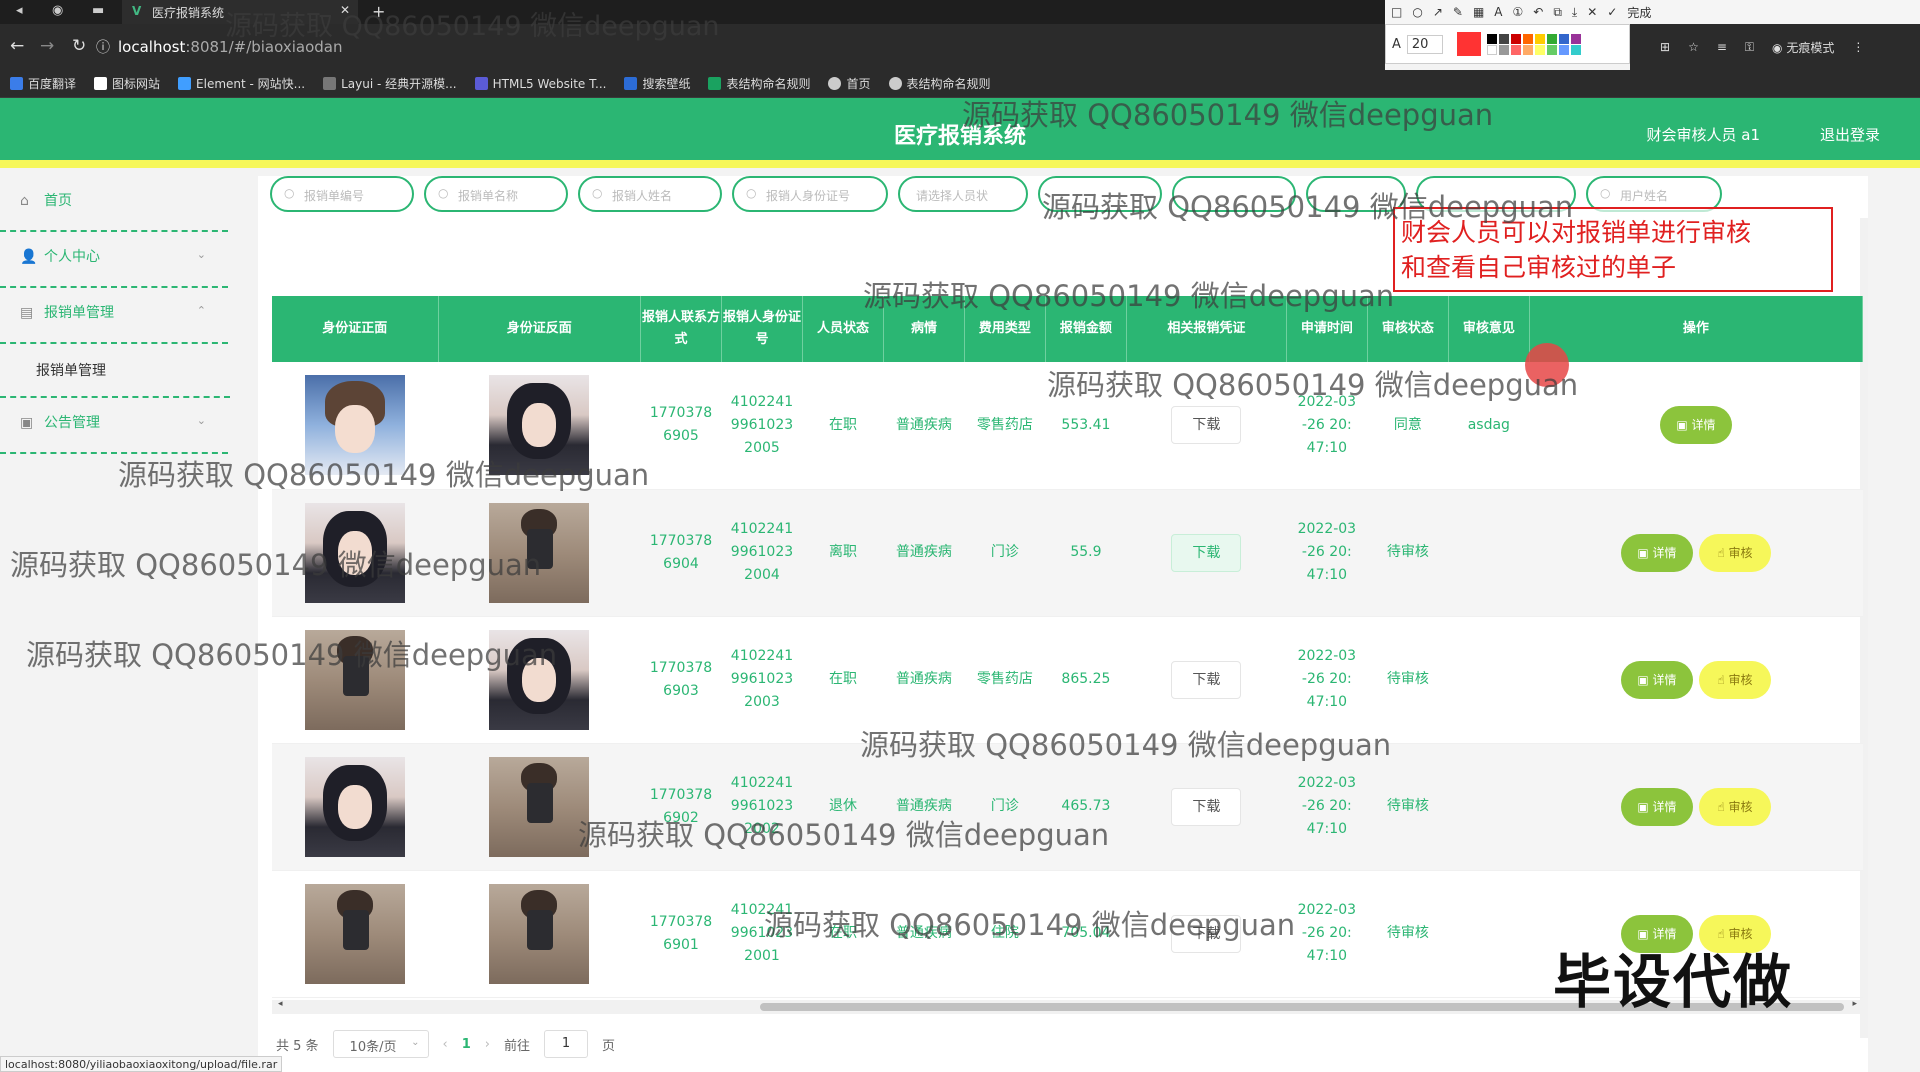 This screenshot has height=1072, width=1920. I want to click on cell-amount: 553.41, so click(1086, 426).